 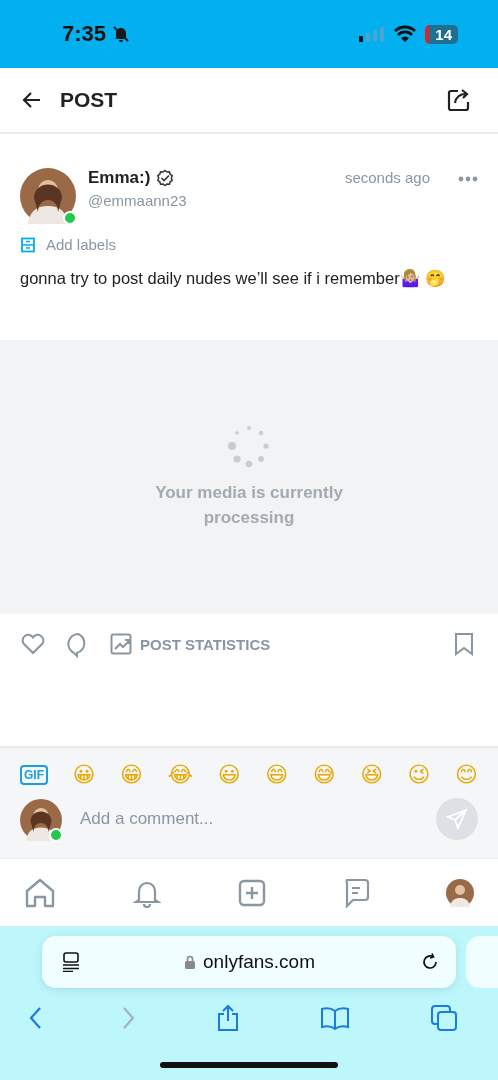 What do you see at coordinates (459, 100) in the screenshot?
I see `share-icon` at bounding box center [459, 100].